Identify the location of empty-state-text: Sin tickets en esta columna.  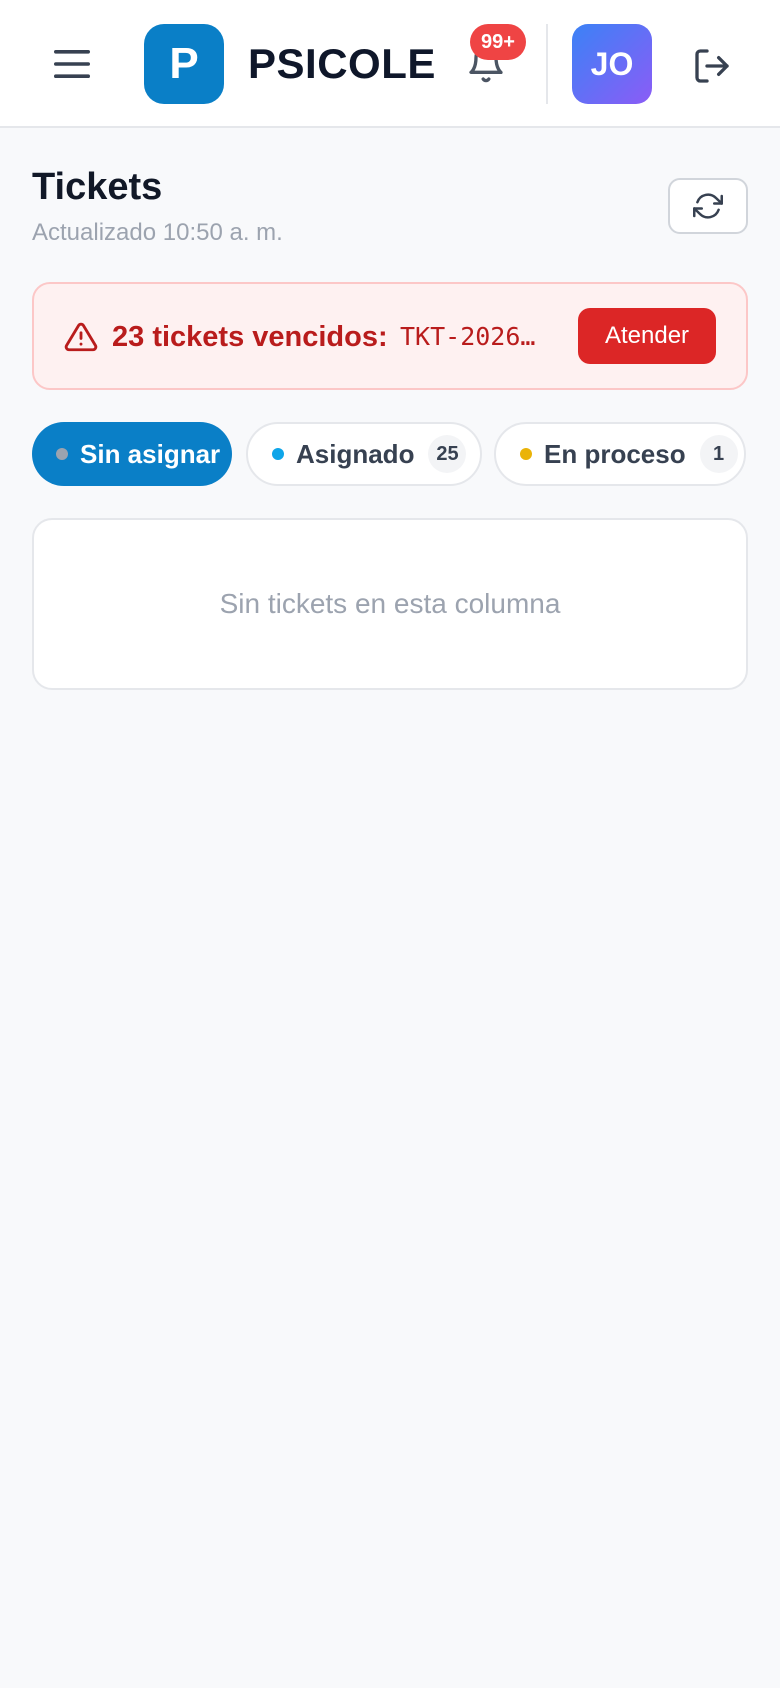
(390, 603).